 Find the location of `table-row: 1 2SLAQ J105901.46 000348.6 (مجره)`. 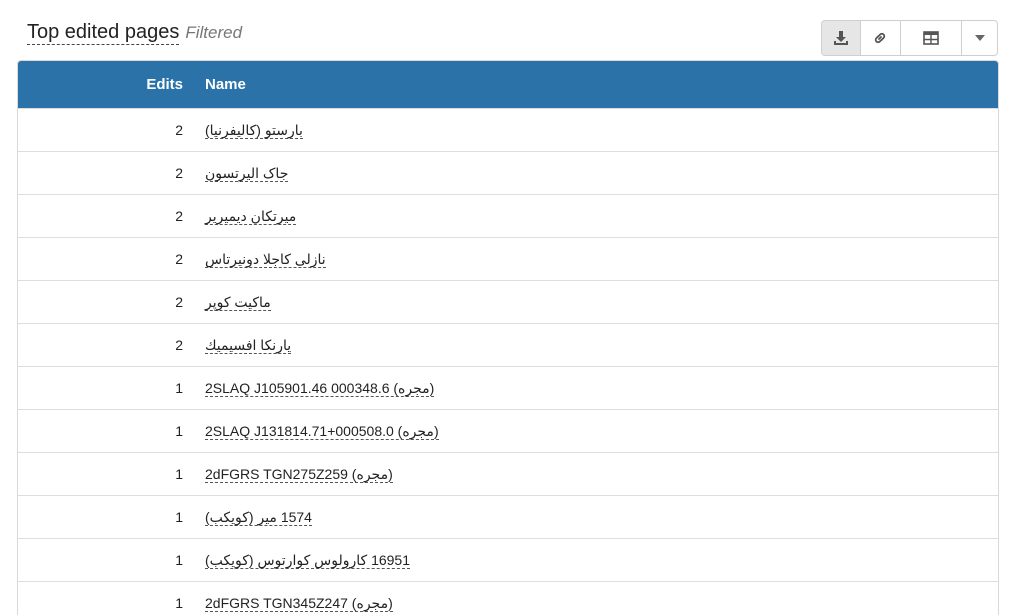

table-row: 1 2SLAQ J105901.46 000348.6 (مجره) is located at coordinates (508, 387).